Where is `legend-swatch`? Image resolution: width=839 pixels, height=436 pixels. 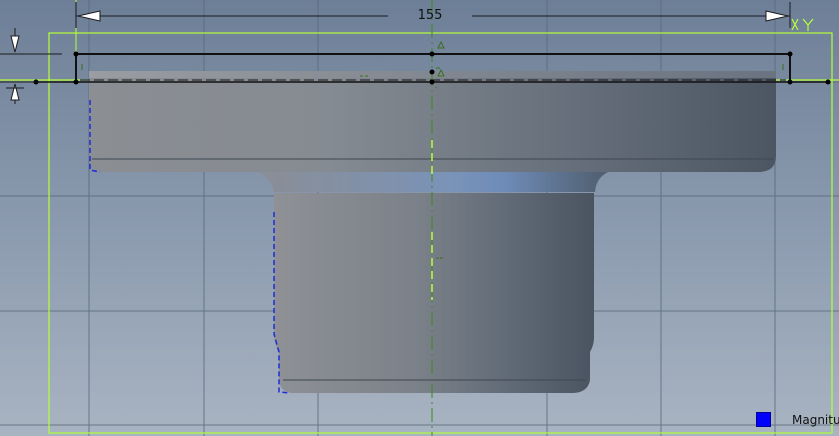 legend-swatch is located at coordinates (763, 419).